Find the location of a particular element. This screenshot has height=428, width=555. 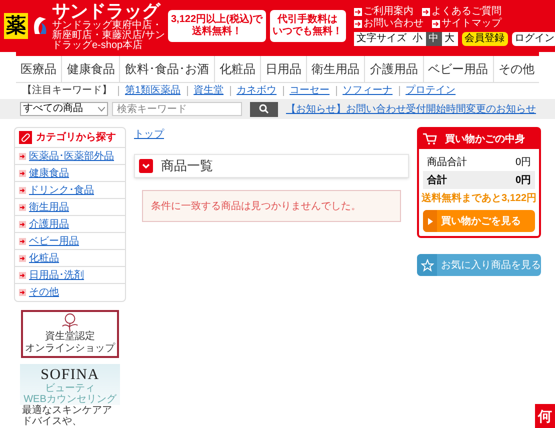

category-link: 衛生用品 is located at coordinates (70, 207).